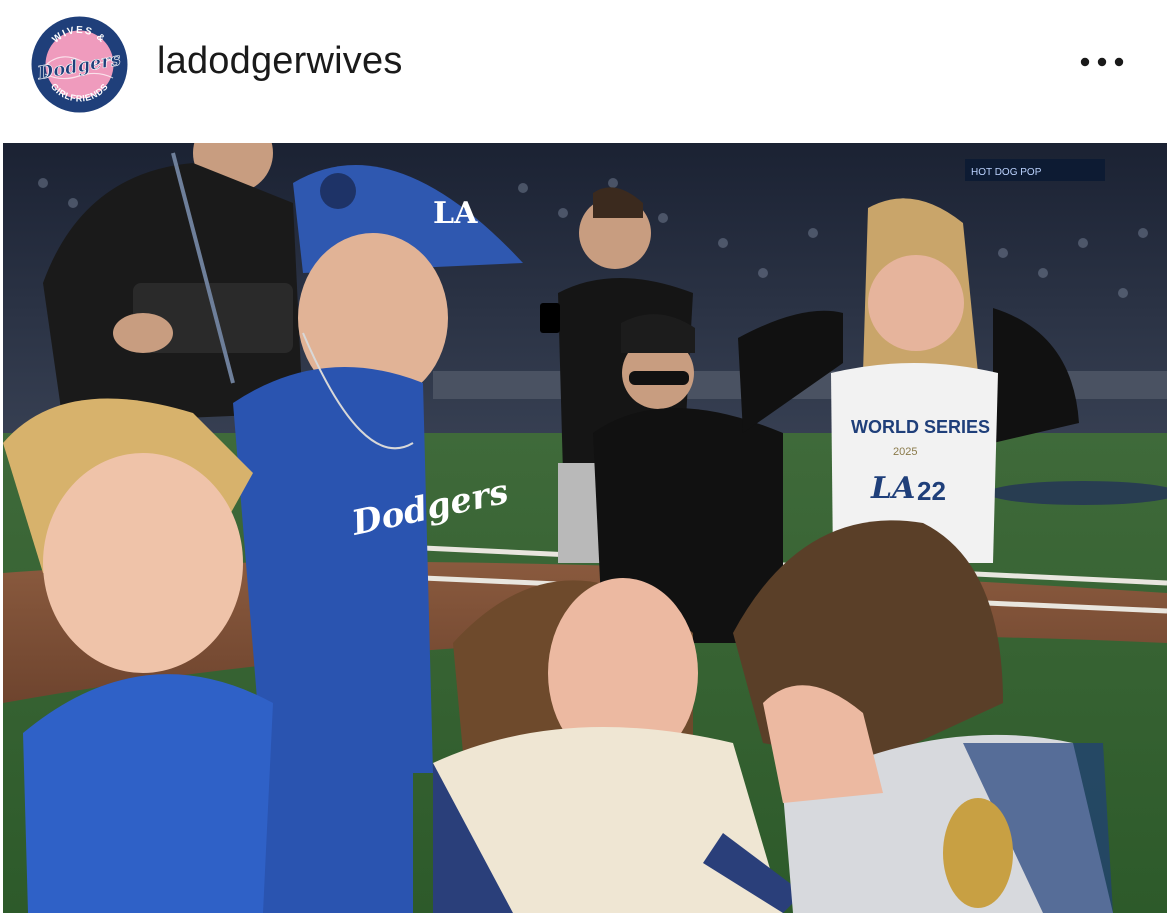 Image resolution: width=1170 pixels, height=913 pixels. I want to click on jersey-year-text: 2025, so click(905, 452).